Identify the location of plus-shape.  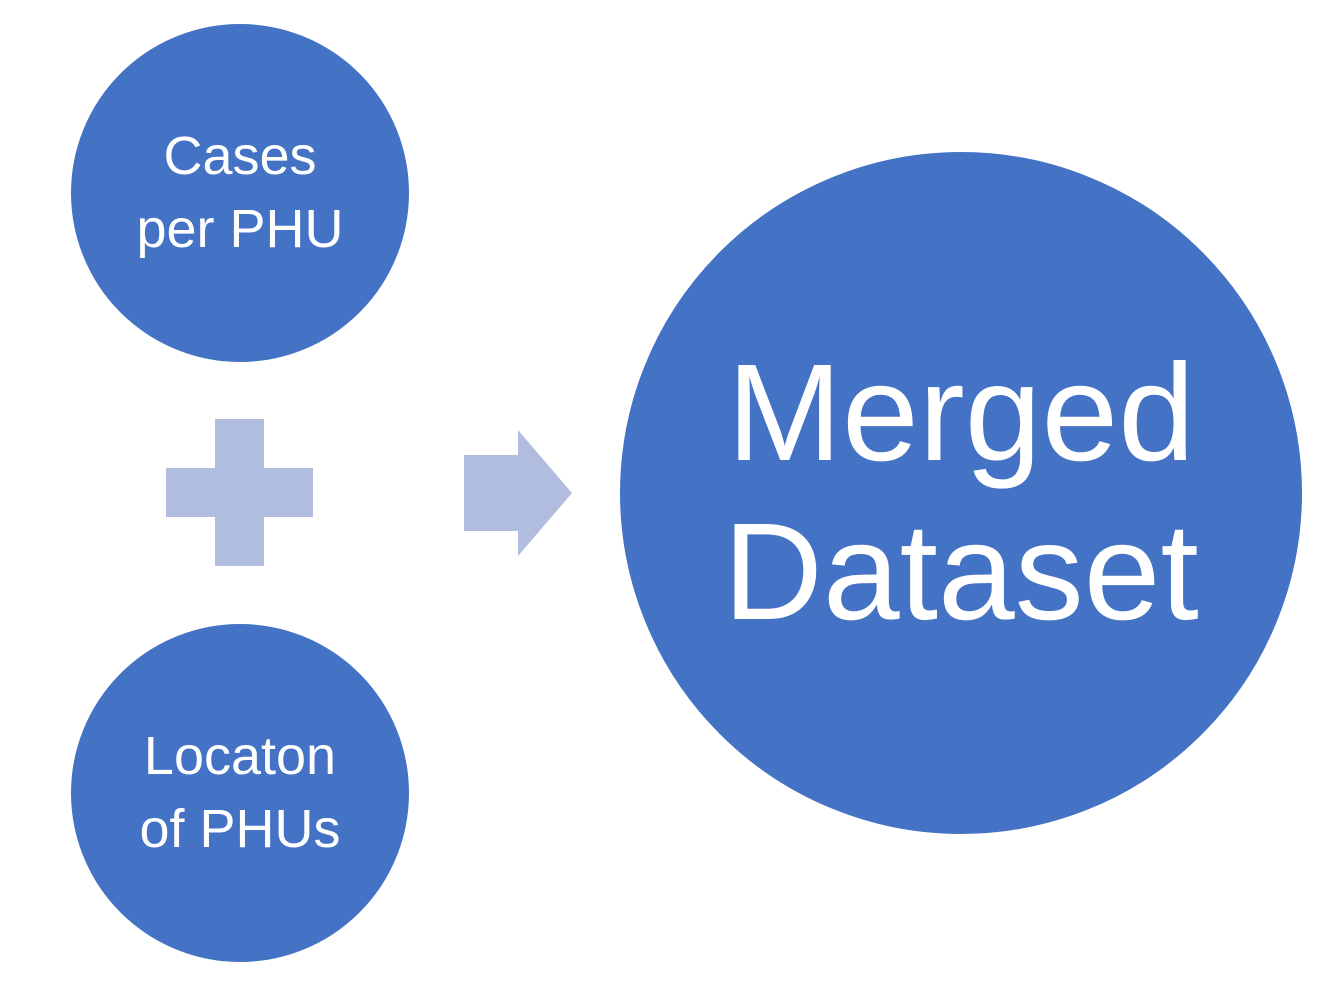
(239, 492).